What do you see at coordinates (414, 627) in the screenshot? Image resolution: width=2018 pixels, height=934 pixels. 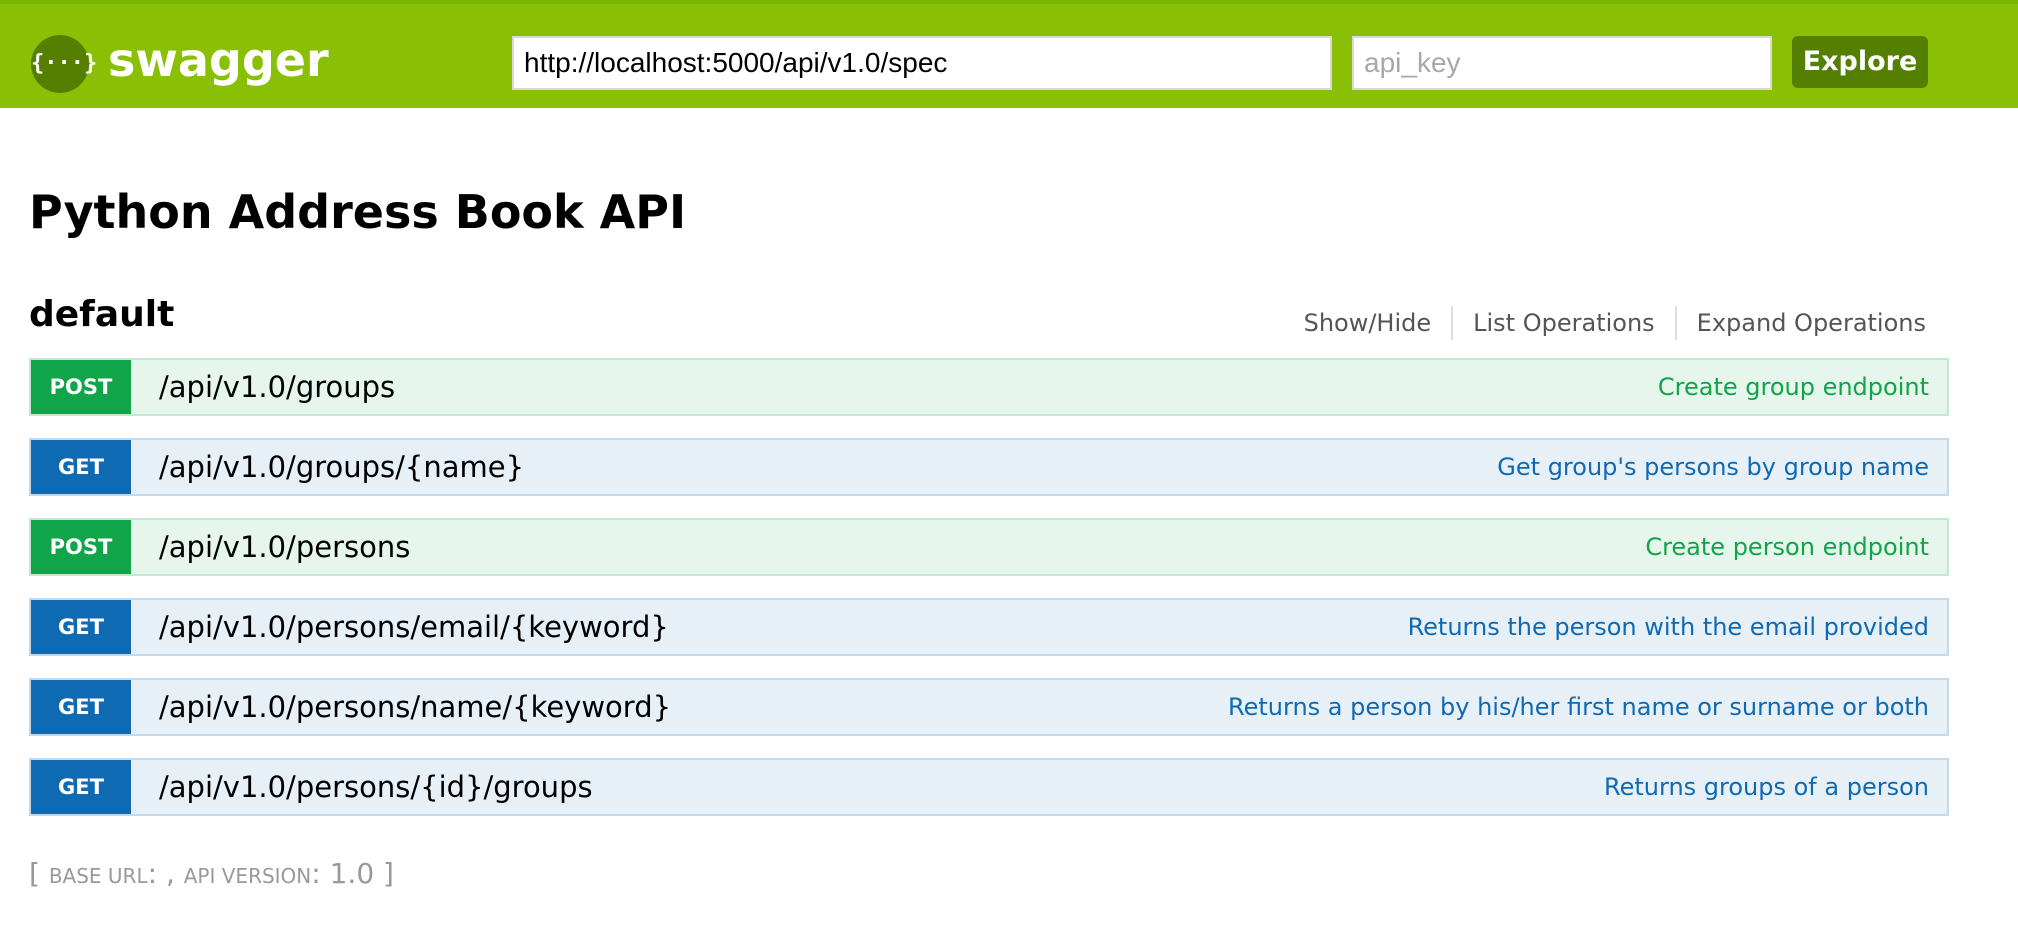 I see `operation-path: /api/v1.0/persons/email/{keyword}` at bounding box center [414, 627].